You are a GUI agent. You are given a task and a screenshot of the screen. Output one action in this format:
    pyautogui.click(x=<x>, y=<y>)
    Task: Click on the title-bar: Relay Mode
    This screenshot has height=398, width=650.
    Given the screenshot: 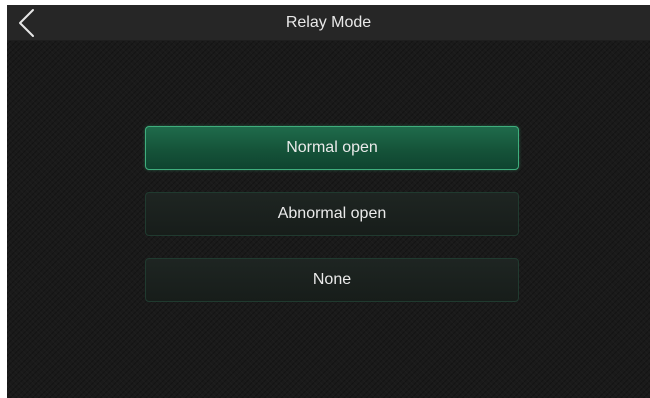 What is the action you would take?
    pyautogui.click(x=328, y=23)
    